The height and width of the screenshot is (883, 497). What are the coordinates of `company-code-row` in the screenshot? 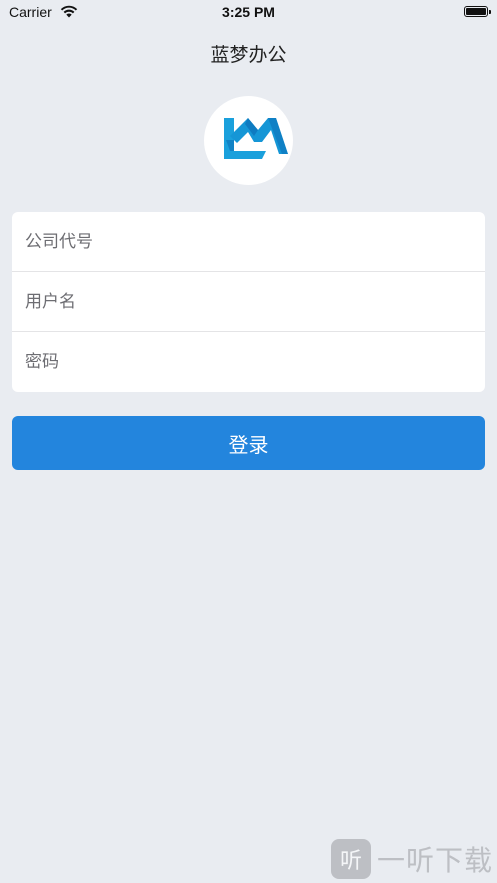 It's located at (248, 242).